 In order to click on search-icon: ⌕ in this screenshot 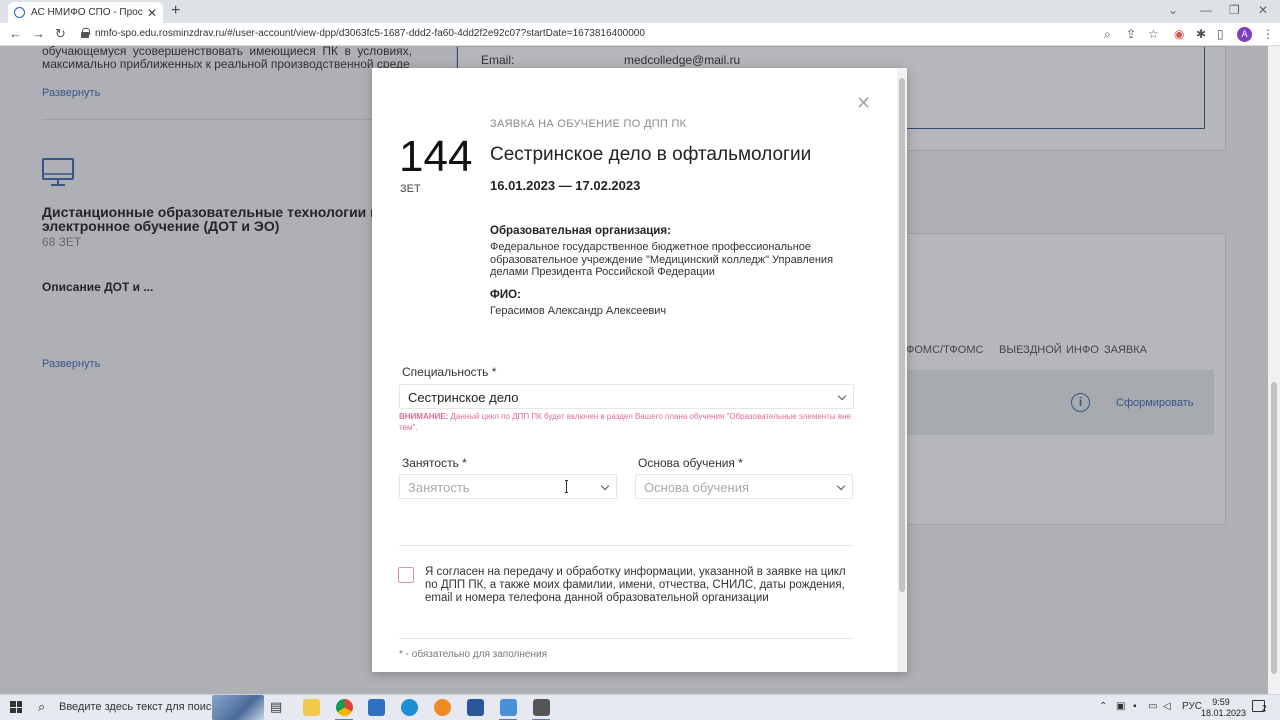, I will do `click(41, 707)`.